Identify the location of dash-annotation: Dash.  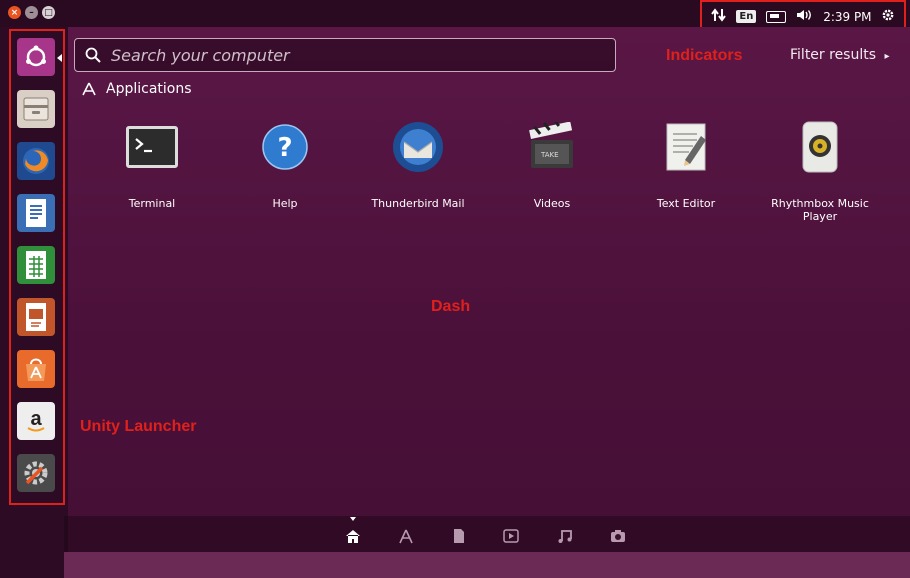
(451, 306).